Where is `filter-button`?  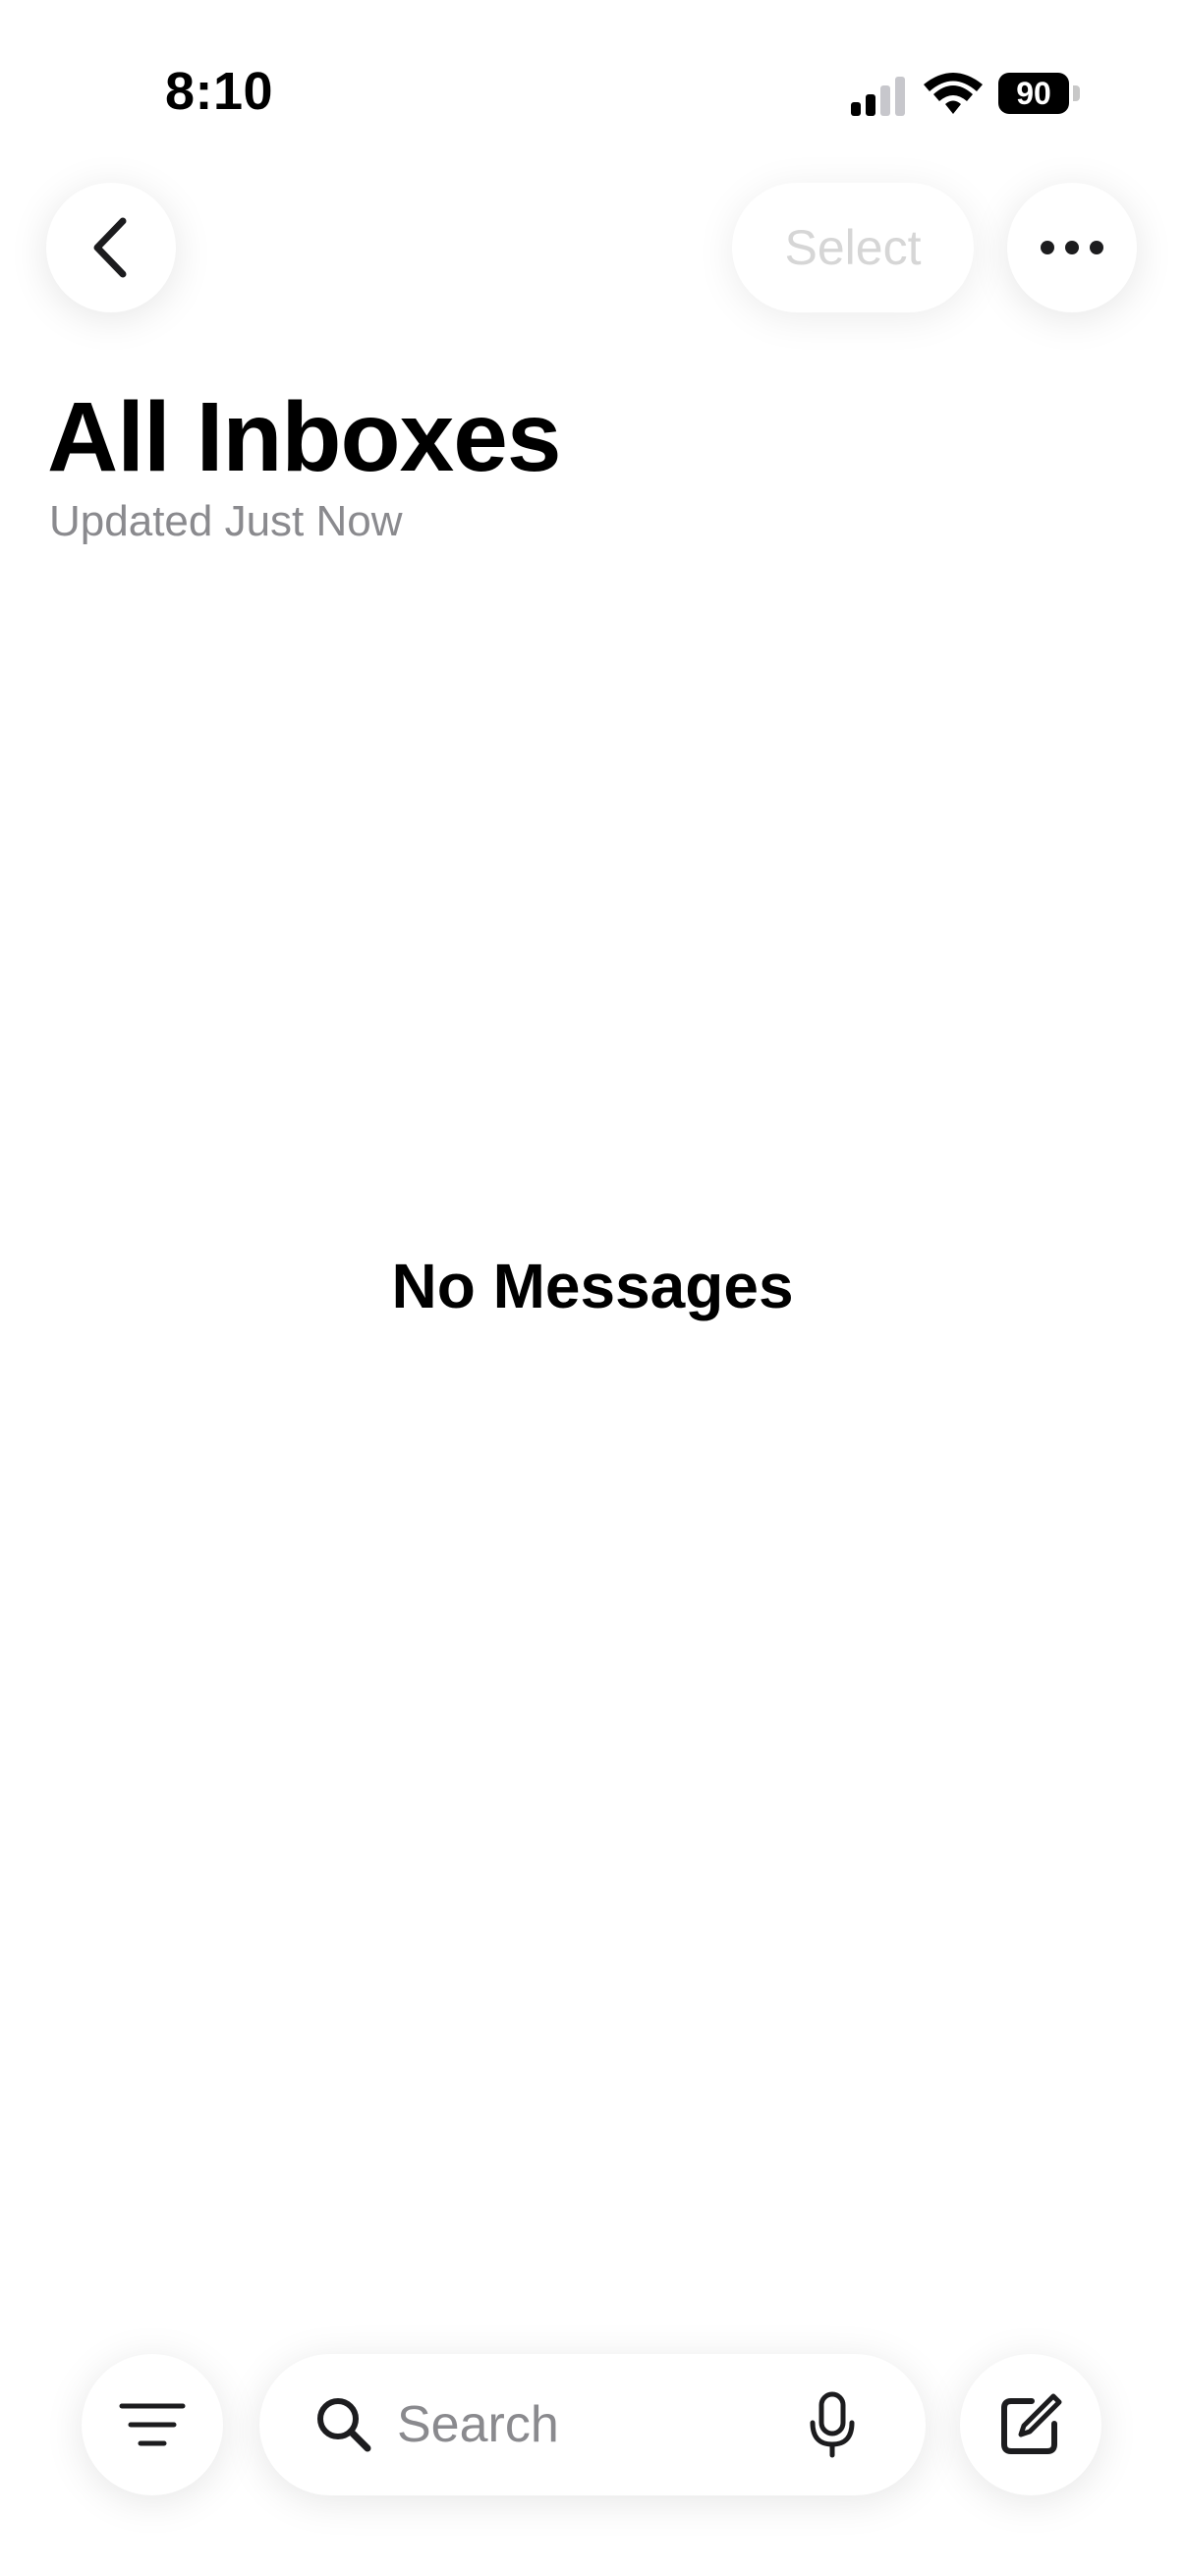 filter-button is located at coordinates (152, 2424).